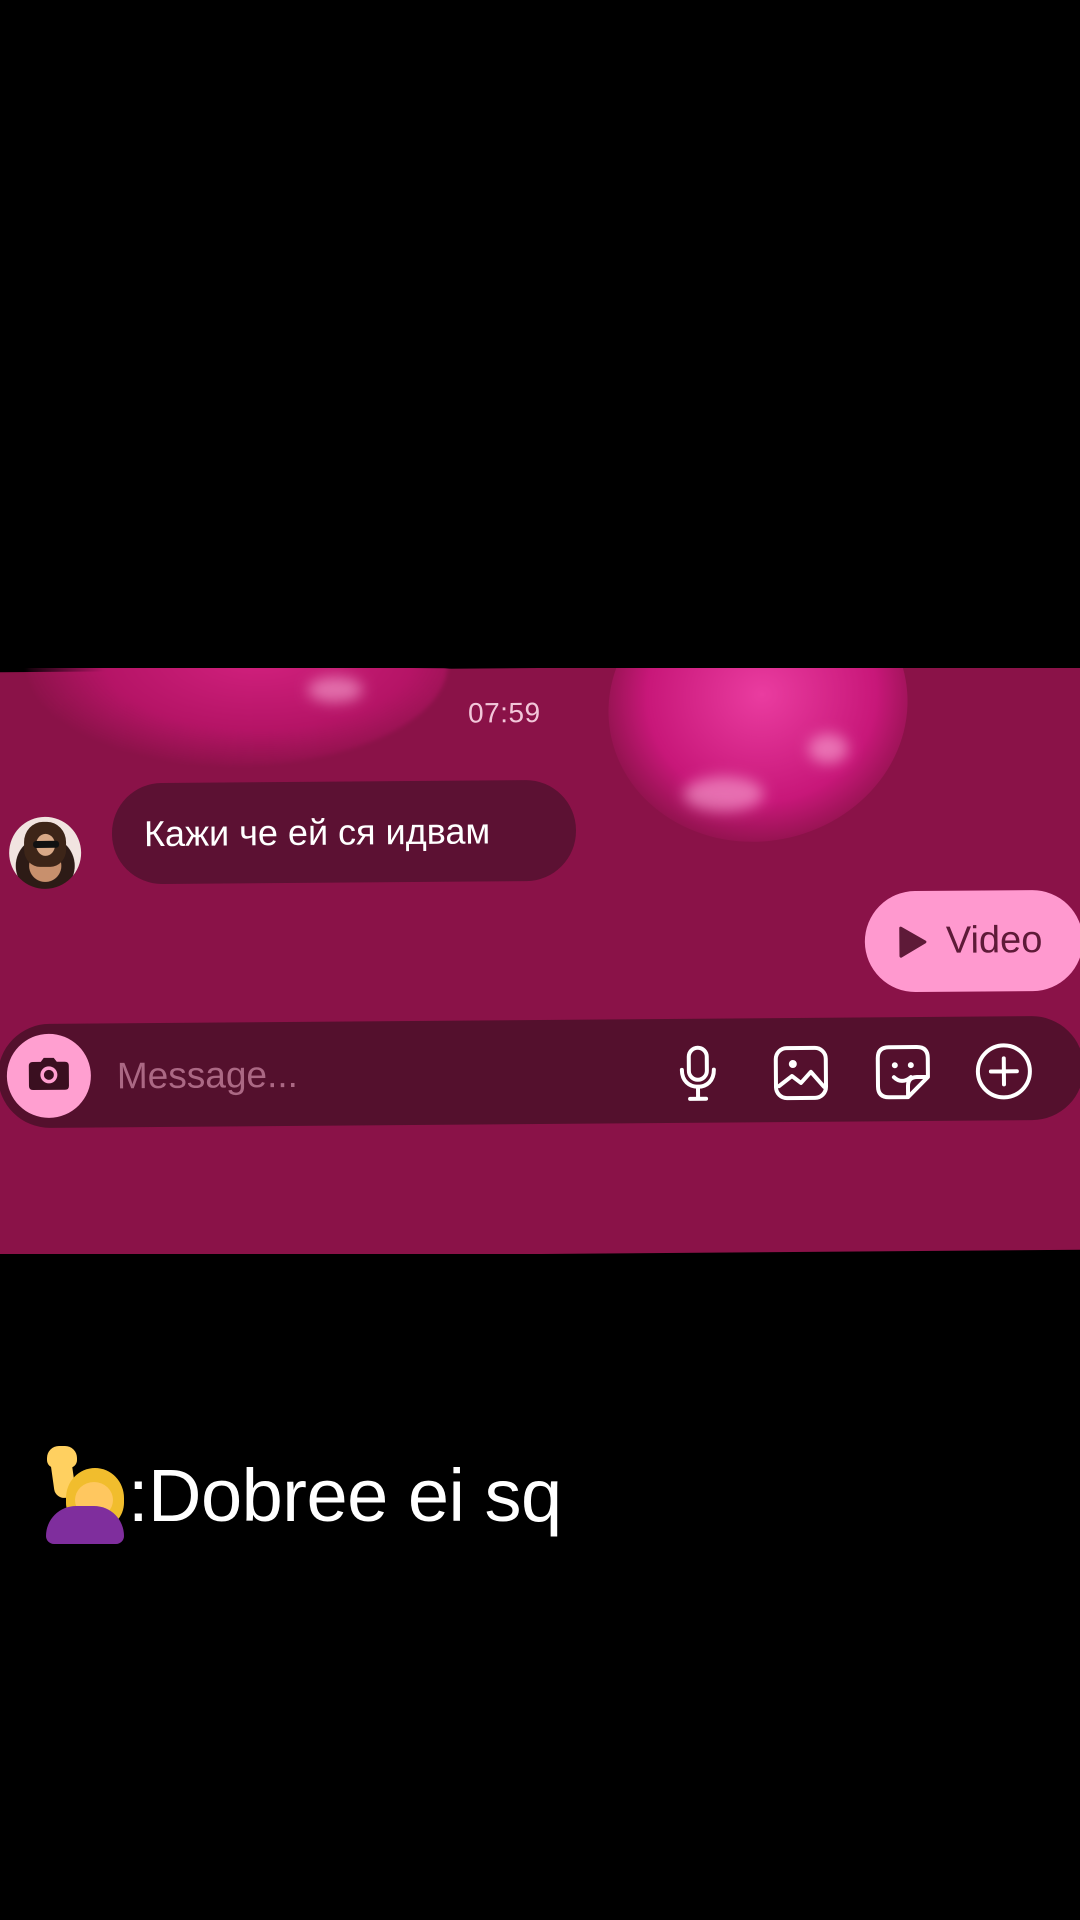  Describe the element at coordinates (345, 1495) in the screenshot. I see `caption-text: :Dobree ei sq` at that location.